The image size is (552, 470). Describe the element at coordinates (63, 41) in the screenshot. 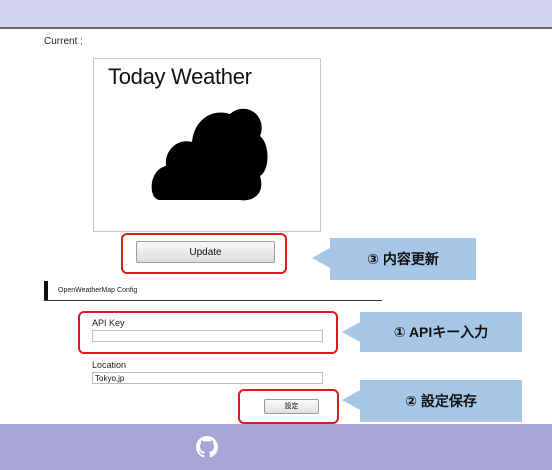

I see `current-label: Current :` at that location.